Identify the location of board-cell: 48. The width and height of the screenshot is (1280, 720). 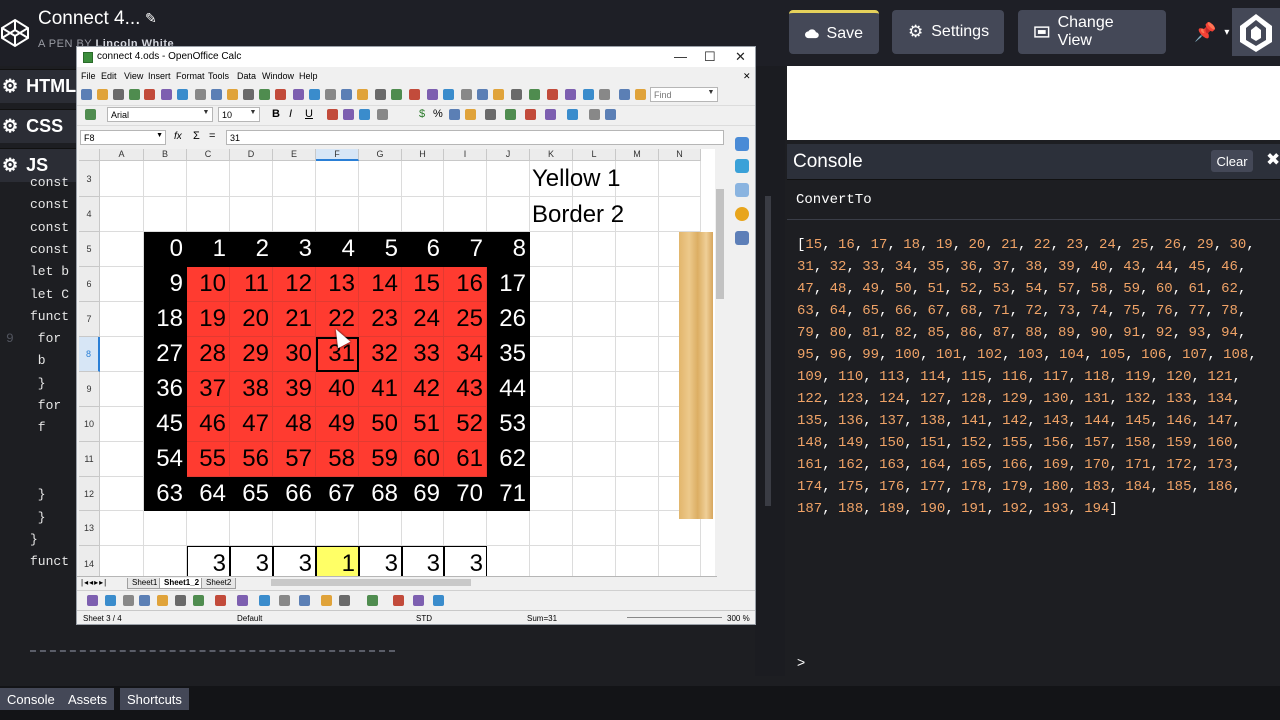
(294, 424).